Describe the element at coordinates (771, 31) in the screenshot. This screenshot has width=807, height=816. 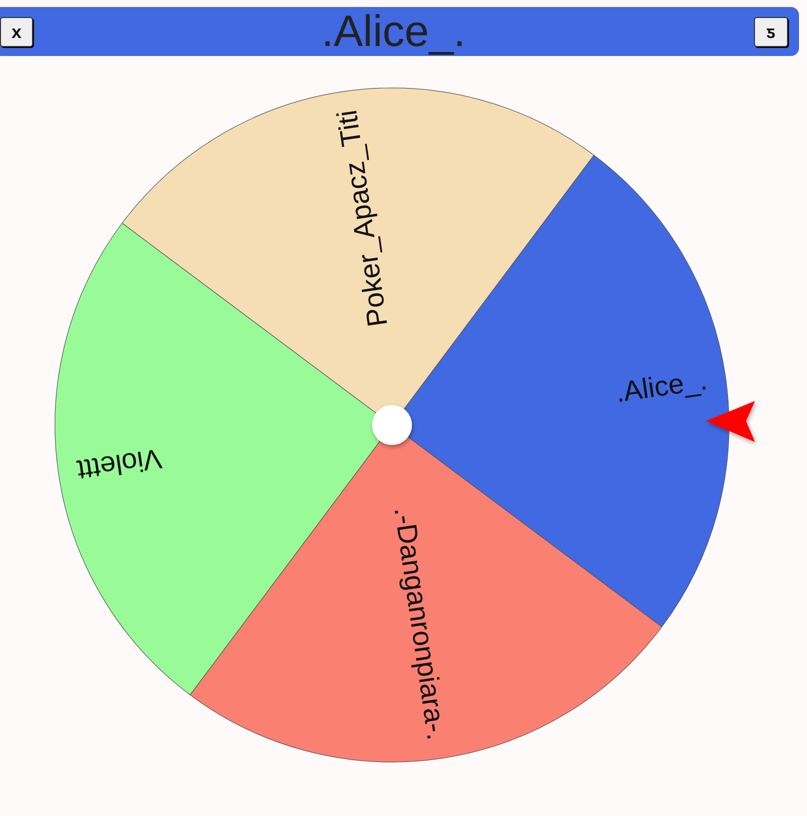
I see `symbol-button: ƽ` at that location.